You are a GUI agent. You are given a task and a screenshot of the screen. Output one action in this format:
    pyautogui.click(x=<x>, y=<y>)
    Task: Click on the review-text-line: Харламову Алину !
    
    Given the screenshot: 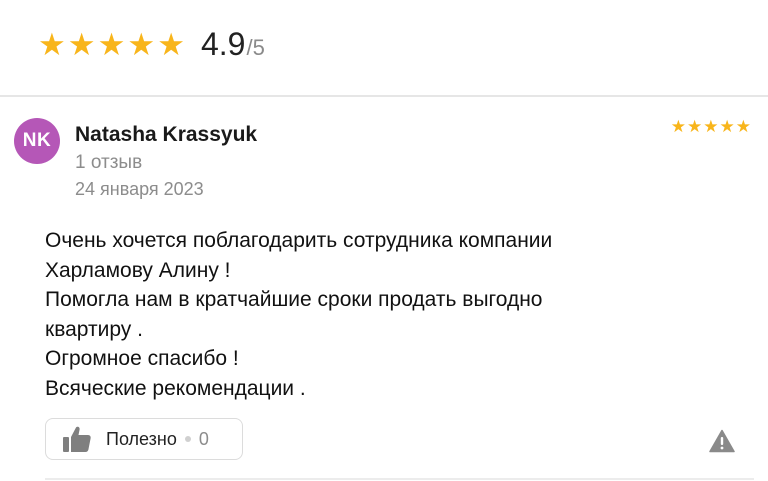 What is the action you would take?
    pyautogui.click(x=138, y=270)
    